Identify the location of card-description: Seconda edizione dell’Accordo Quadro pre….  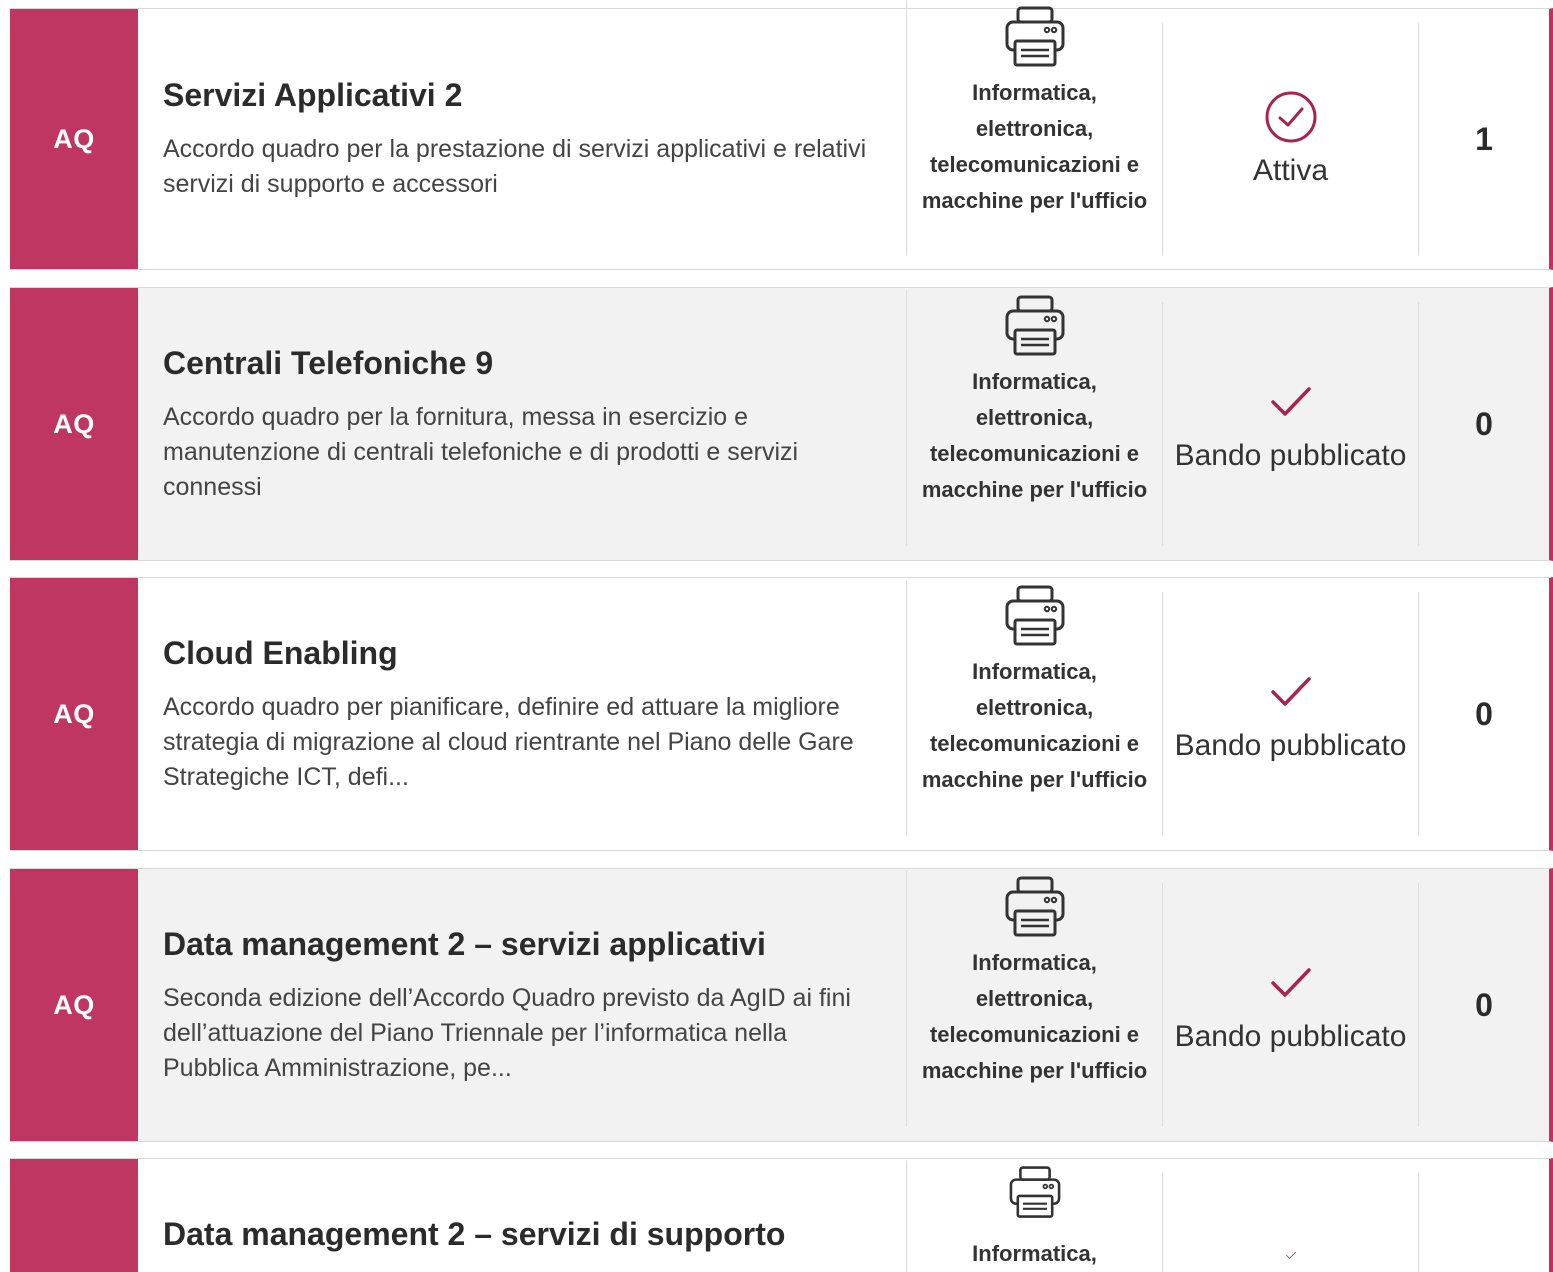
(507, 1032).